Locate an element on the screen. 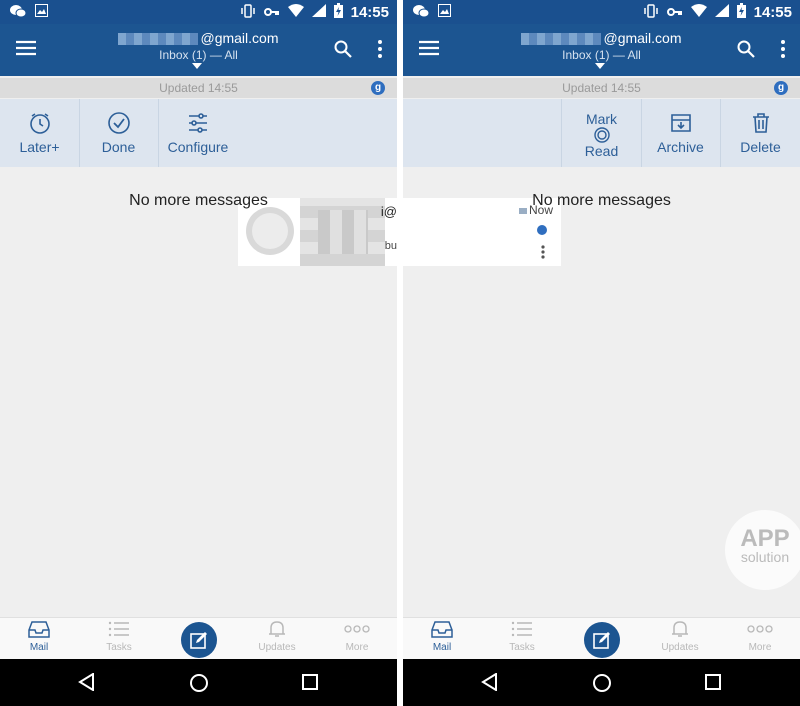 This screenshot has height=706, width=800. swipe-actions-left: Later+ Done Configure i@ bu is located at coordinates (198, 182).